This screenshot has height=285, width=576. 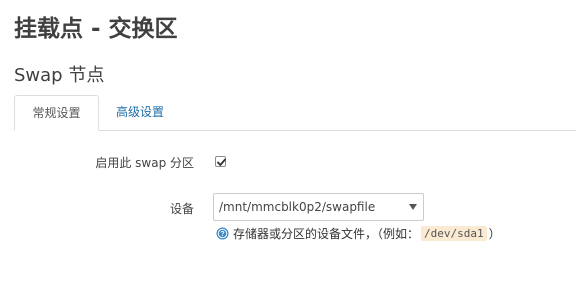 What do you see at coordinates (144, 163) in the screenshot?
I see `enable-swap-label: 启用此 swap 分区` at bounding box center [144, 163].